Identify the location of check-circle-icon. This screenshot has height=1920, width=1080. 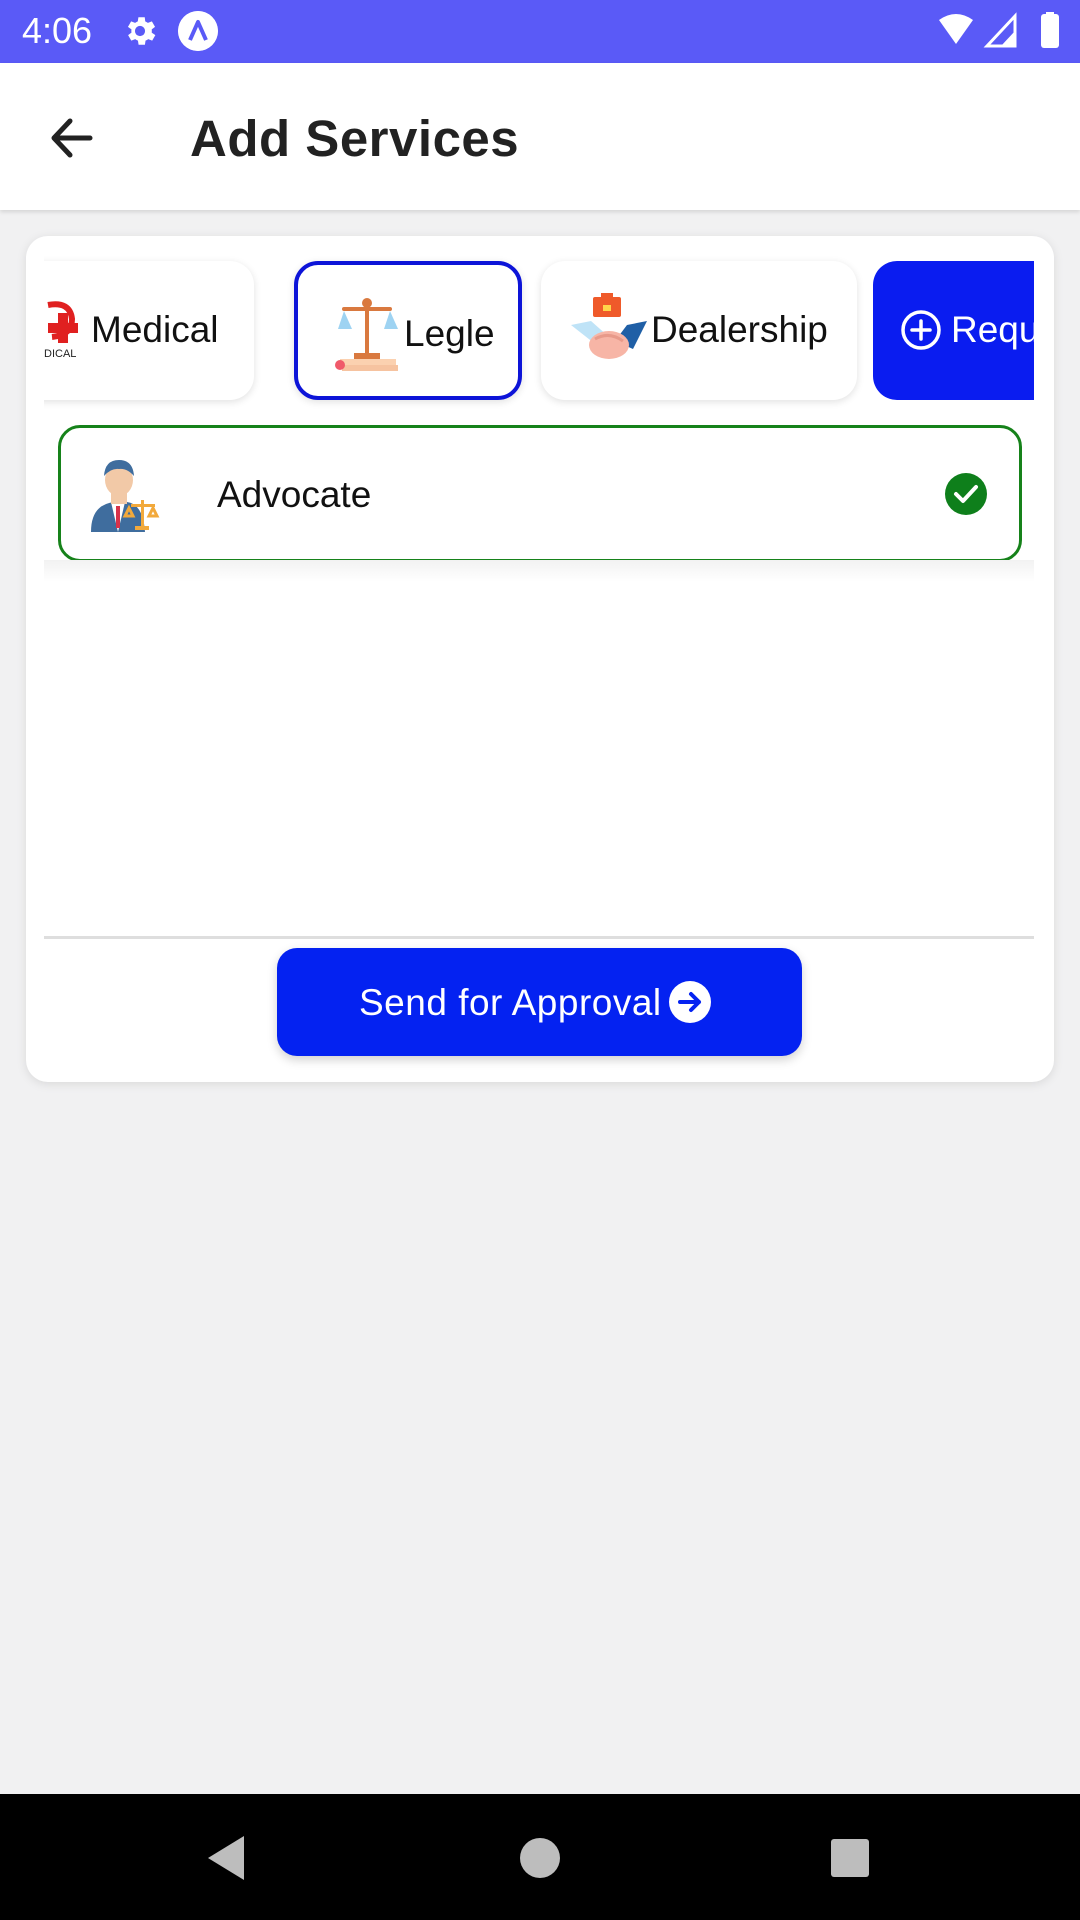
(966, 494).